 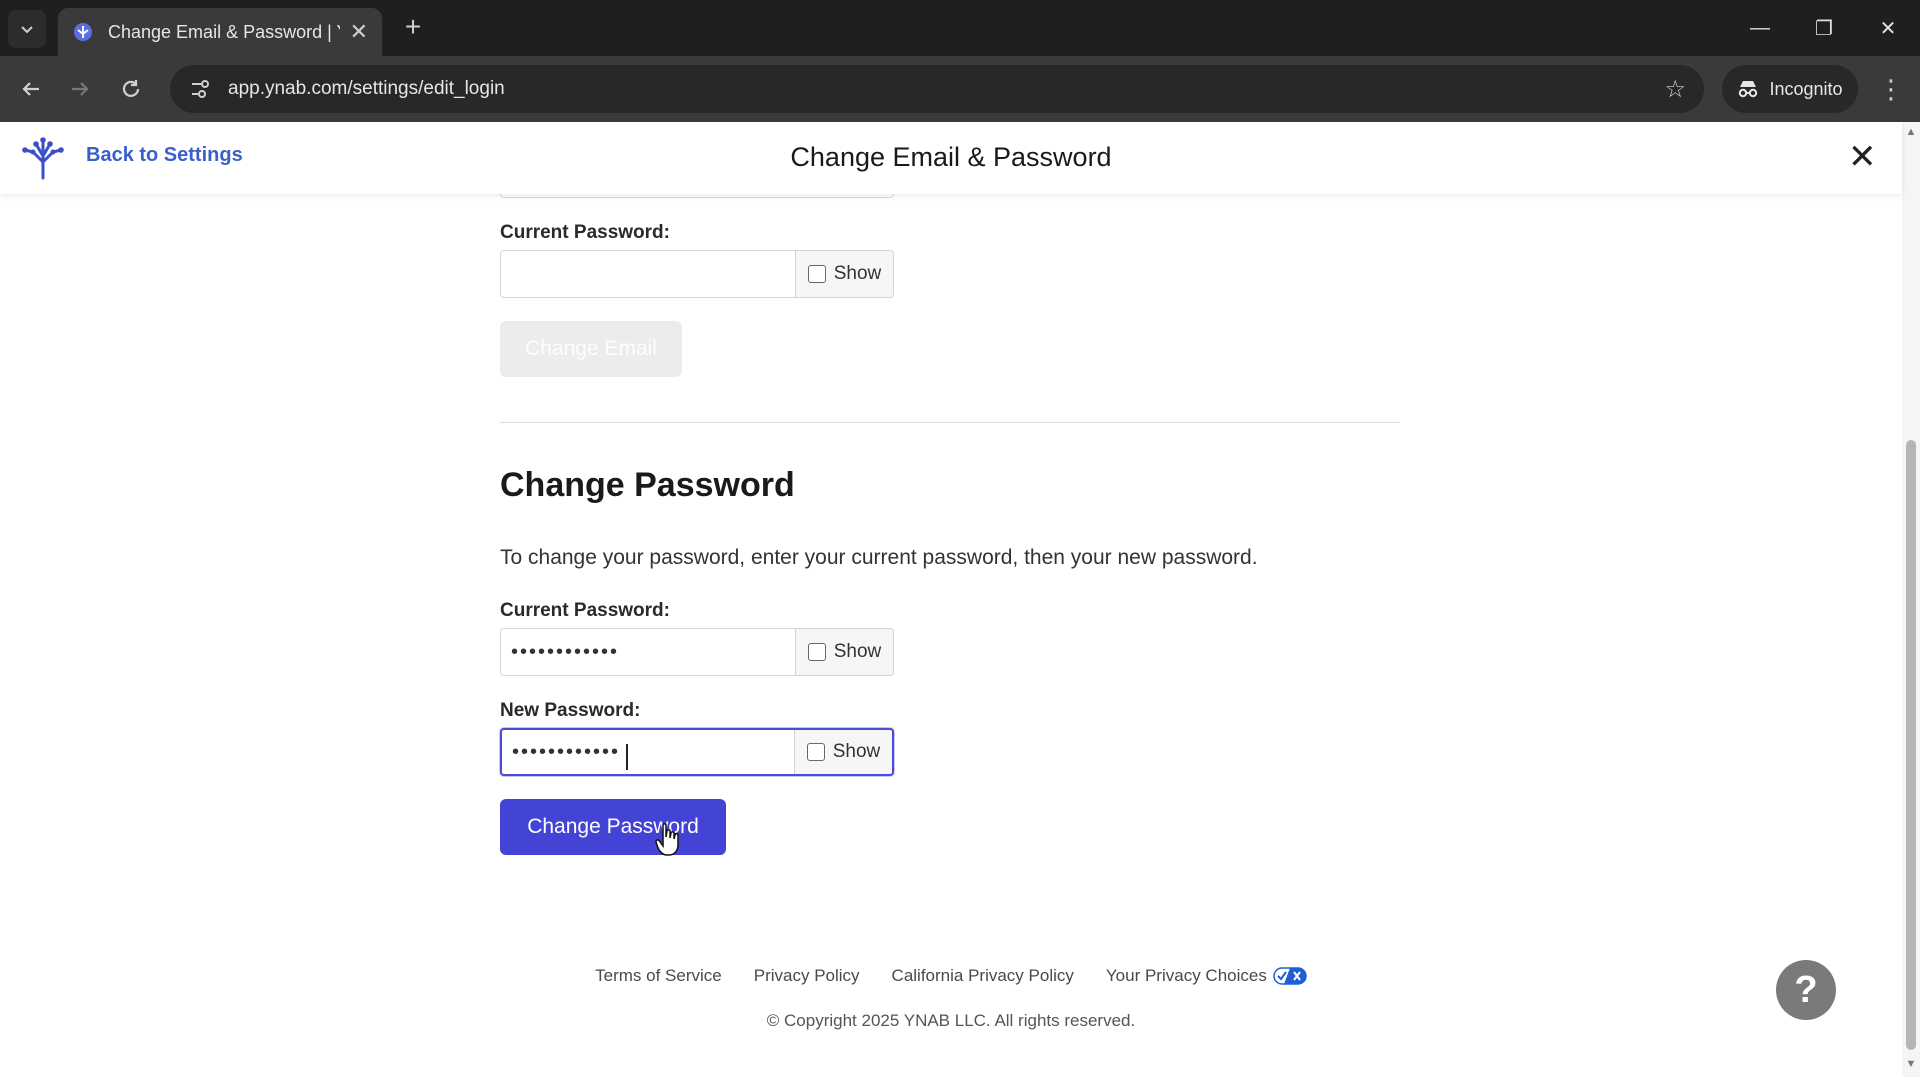 What do you see at coordinates (224, 31) in the screenshot?
I see `tab-title: Change Email & Password | YN` at bounding box center [224, 31].